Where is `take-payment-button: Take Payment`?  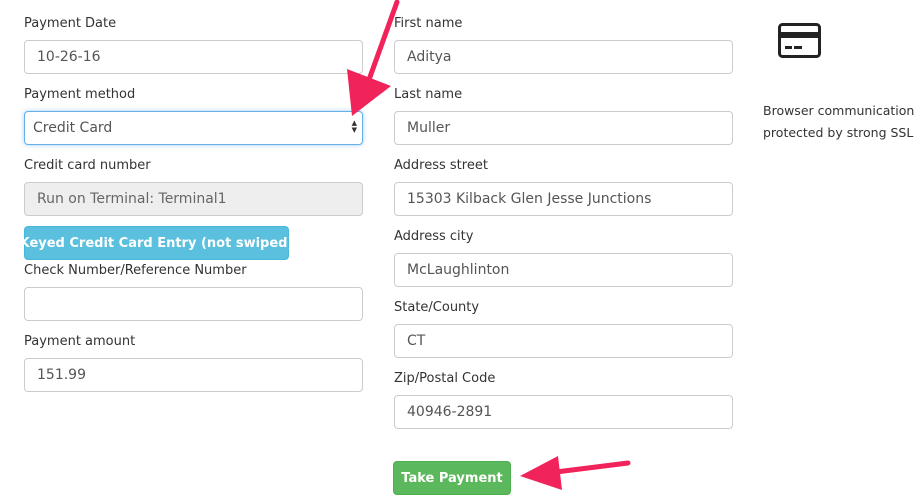 take-payment-button: Take Payment is located at coordinates (452, 478).